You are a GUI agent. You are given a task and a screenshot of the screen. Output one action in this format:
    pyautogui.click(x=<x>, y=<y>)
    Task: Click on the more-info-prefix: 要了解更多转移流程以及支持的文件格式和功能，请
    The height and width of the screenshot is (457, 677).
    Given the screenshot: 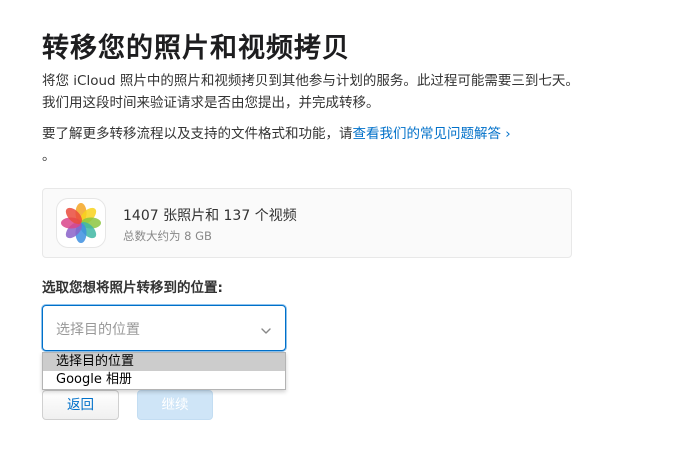 What is the action you would take?
    pyautogui.click(x=197, y=134)
    